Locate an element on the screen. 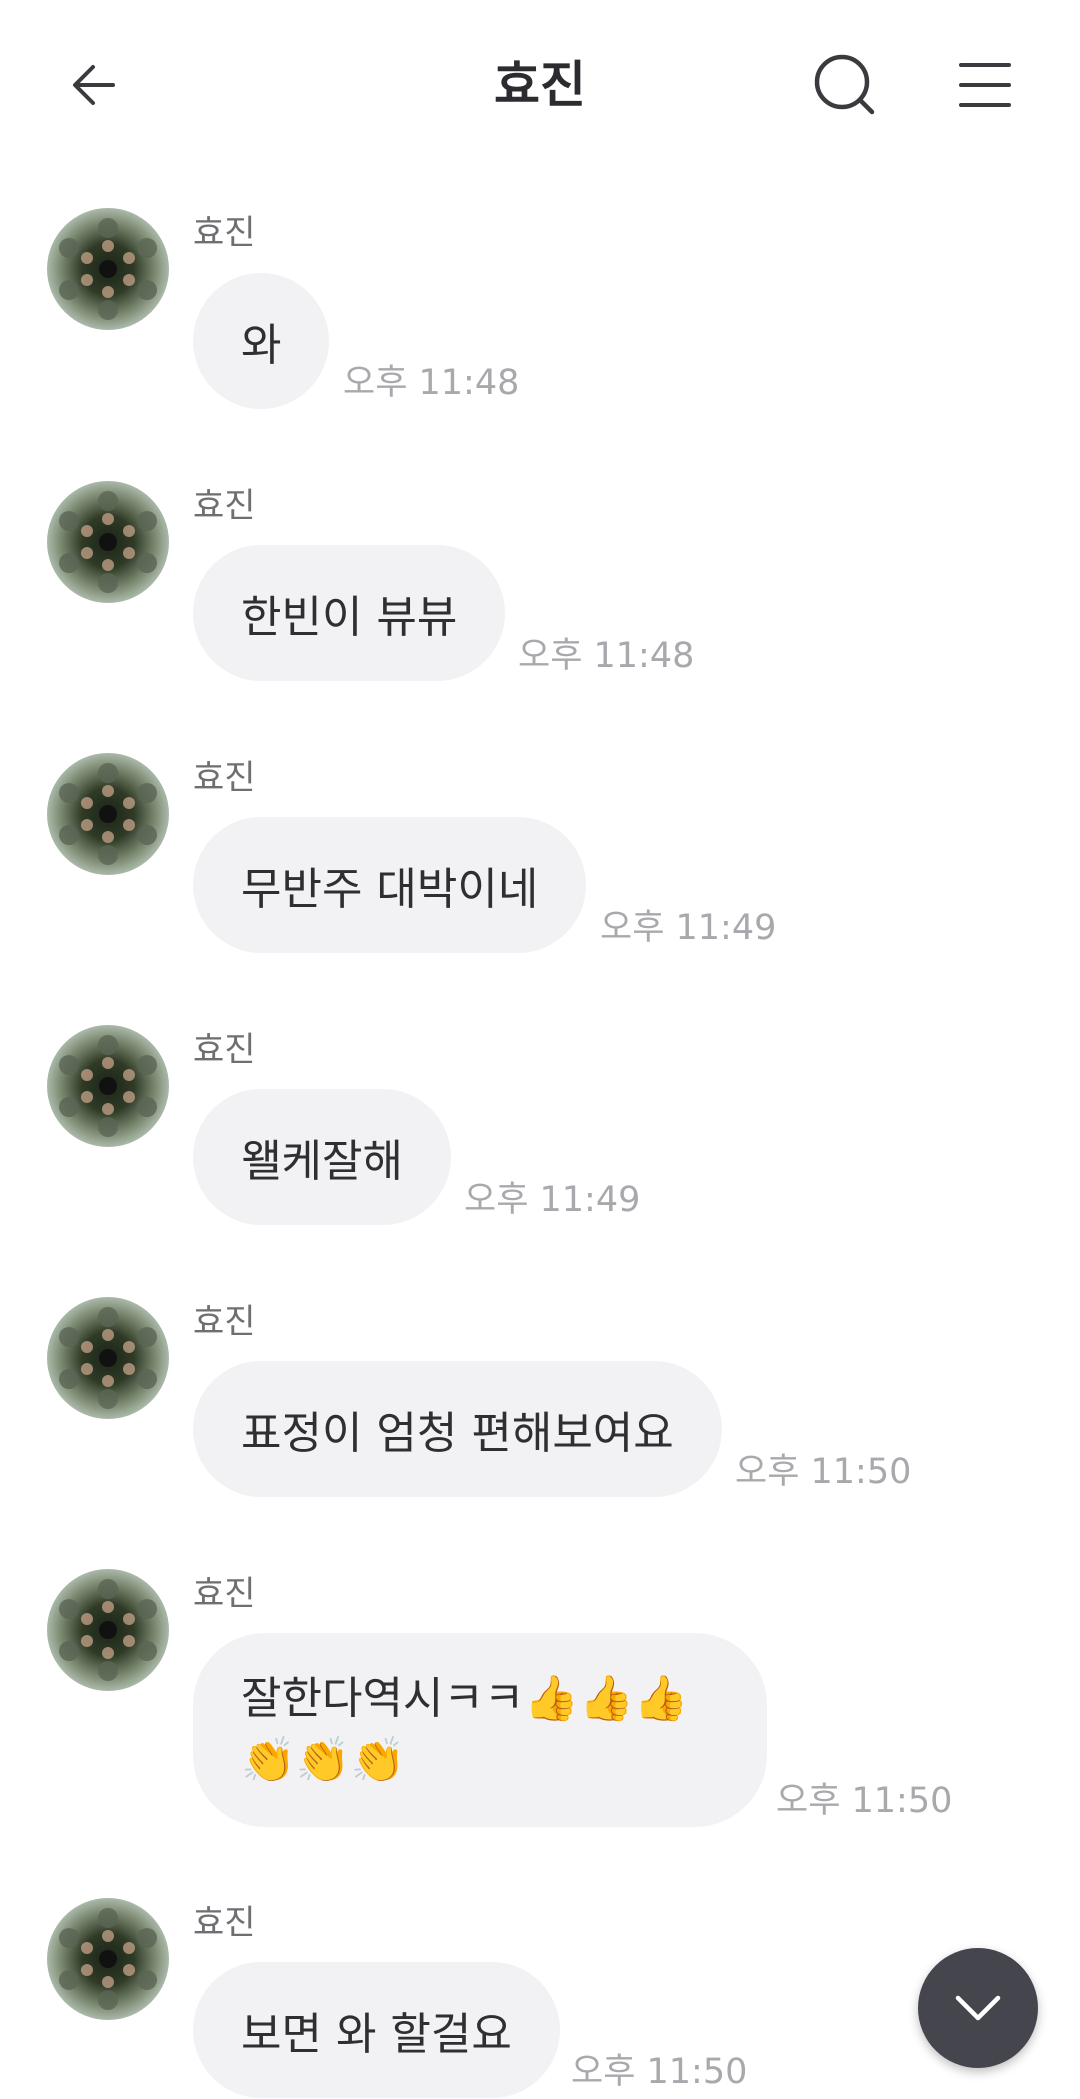 The image size is (1080, 2099). message-bubble: 잘한다역시ㅋㅋ👍👍👍👏👏👏 is located at coordinates (480, 1730).